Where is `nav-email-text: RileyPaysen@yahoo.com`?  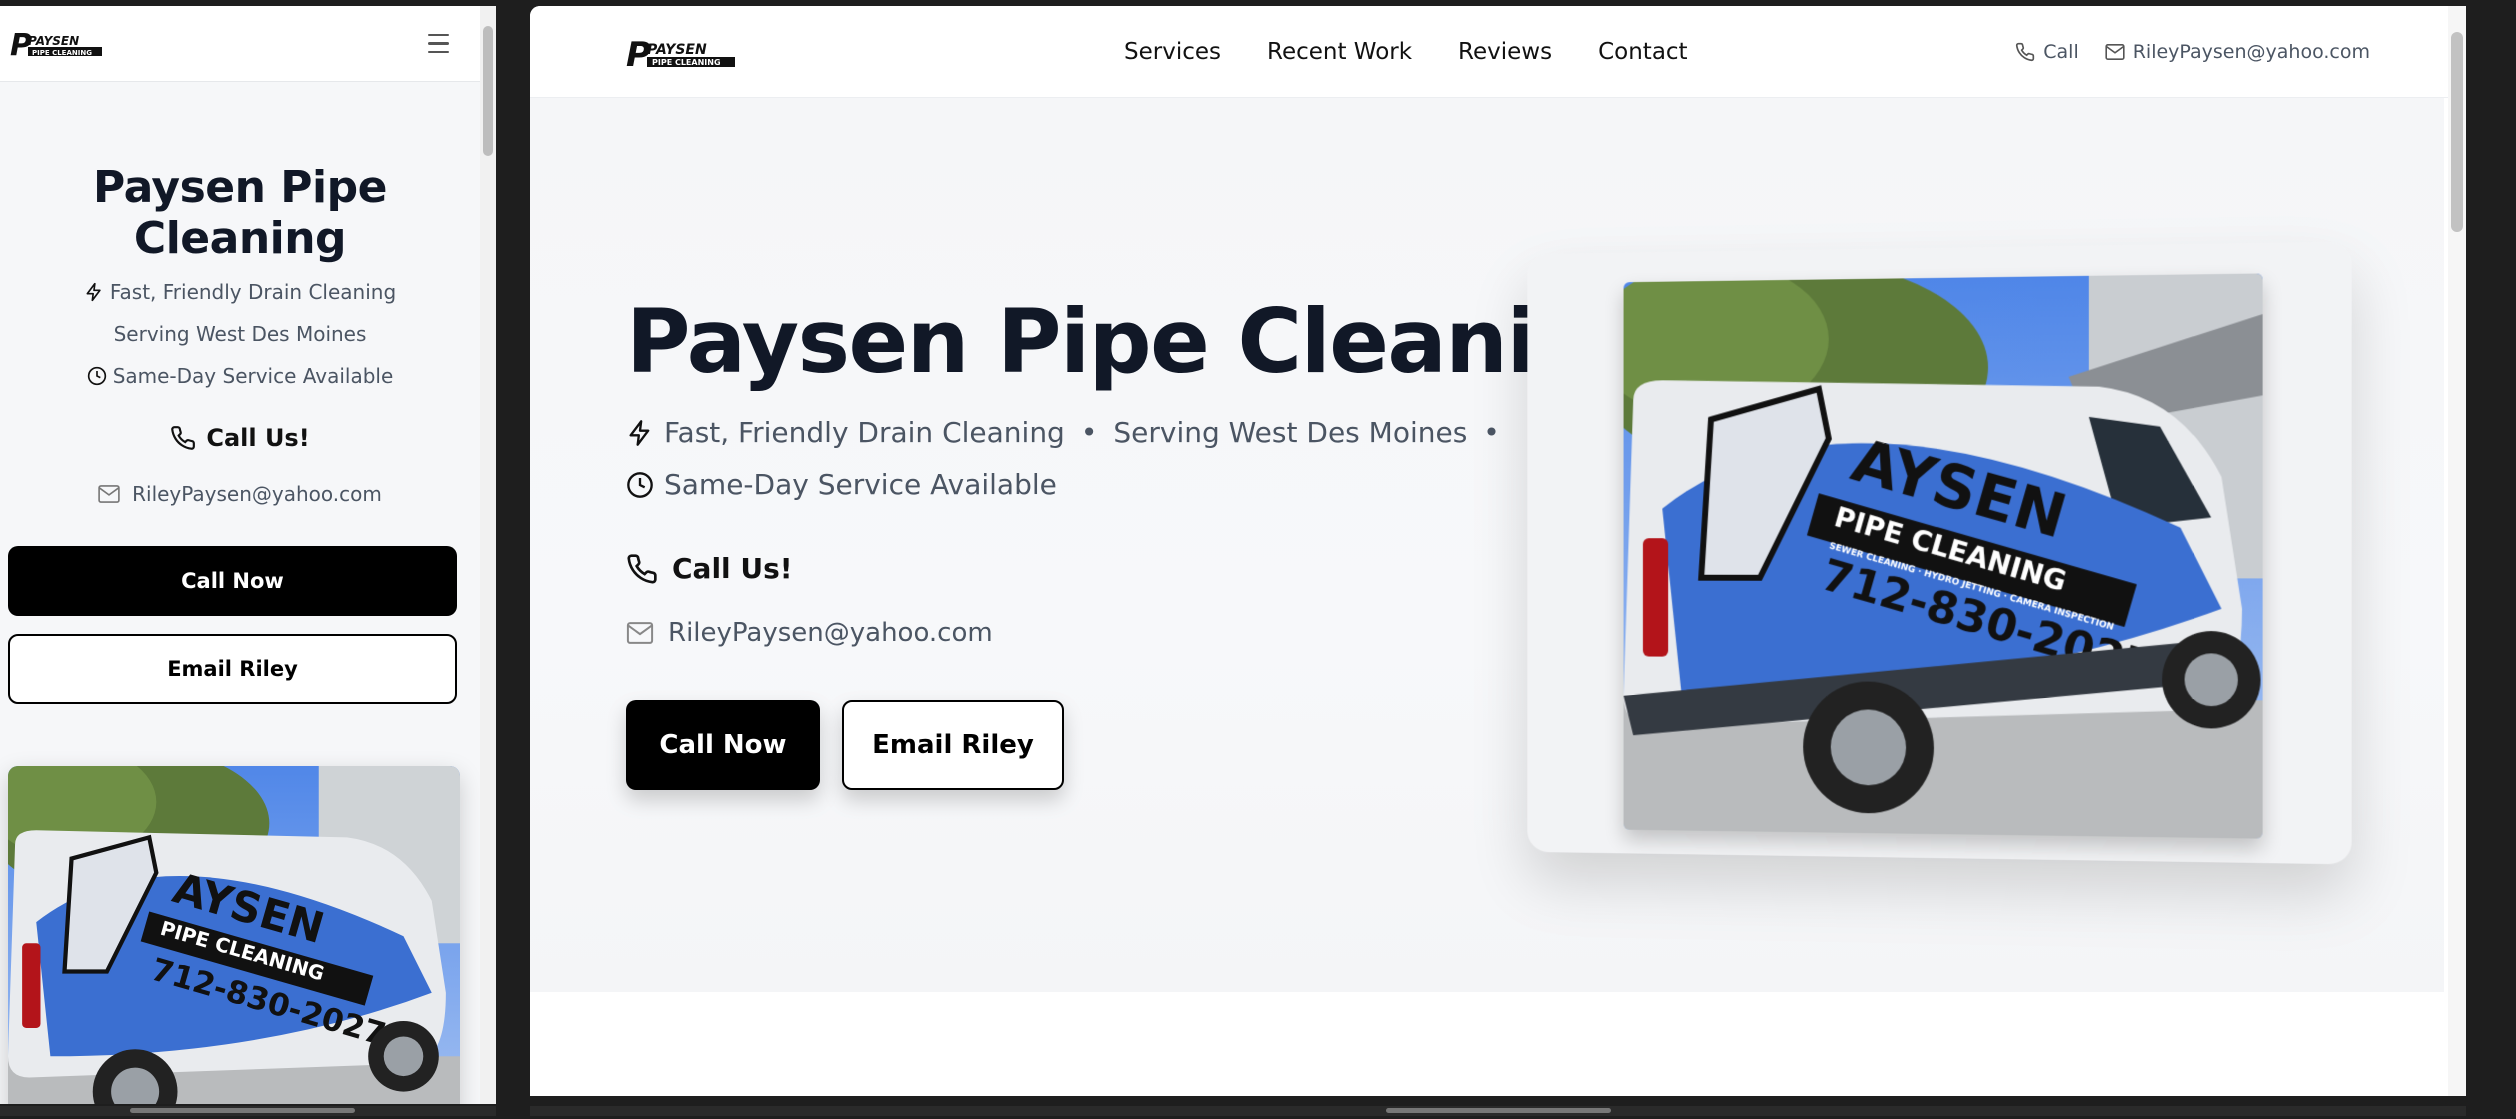 nav-email-text: RileyPaysen@yahoo.com is located at coordinates (2251, 52).